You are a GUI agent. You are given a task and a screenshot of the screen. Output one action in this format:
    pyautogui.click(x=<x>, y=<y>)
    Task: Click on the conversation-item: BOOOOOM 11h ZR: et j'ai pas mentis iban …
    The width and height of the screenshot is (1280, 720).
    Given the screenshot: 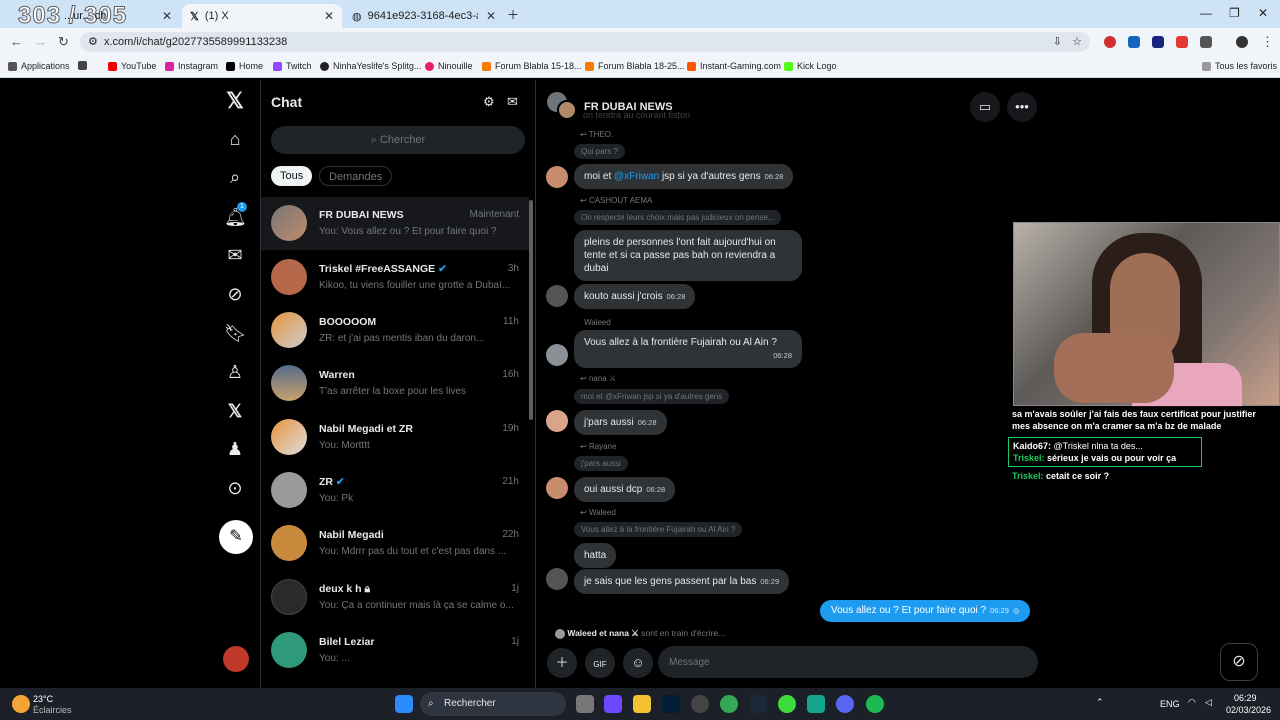 What is the action you would take?
    pyautogui.click(x=395, y=330)
    